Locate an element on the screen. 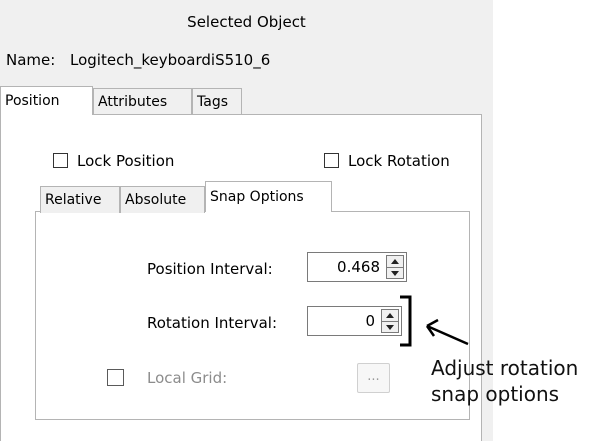  tab-snap-options: Snap Options is located at coordinates (268, 196).